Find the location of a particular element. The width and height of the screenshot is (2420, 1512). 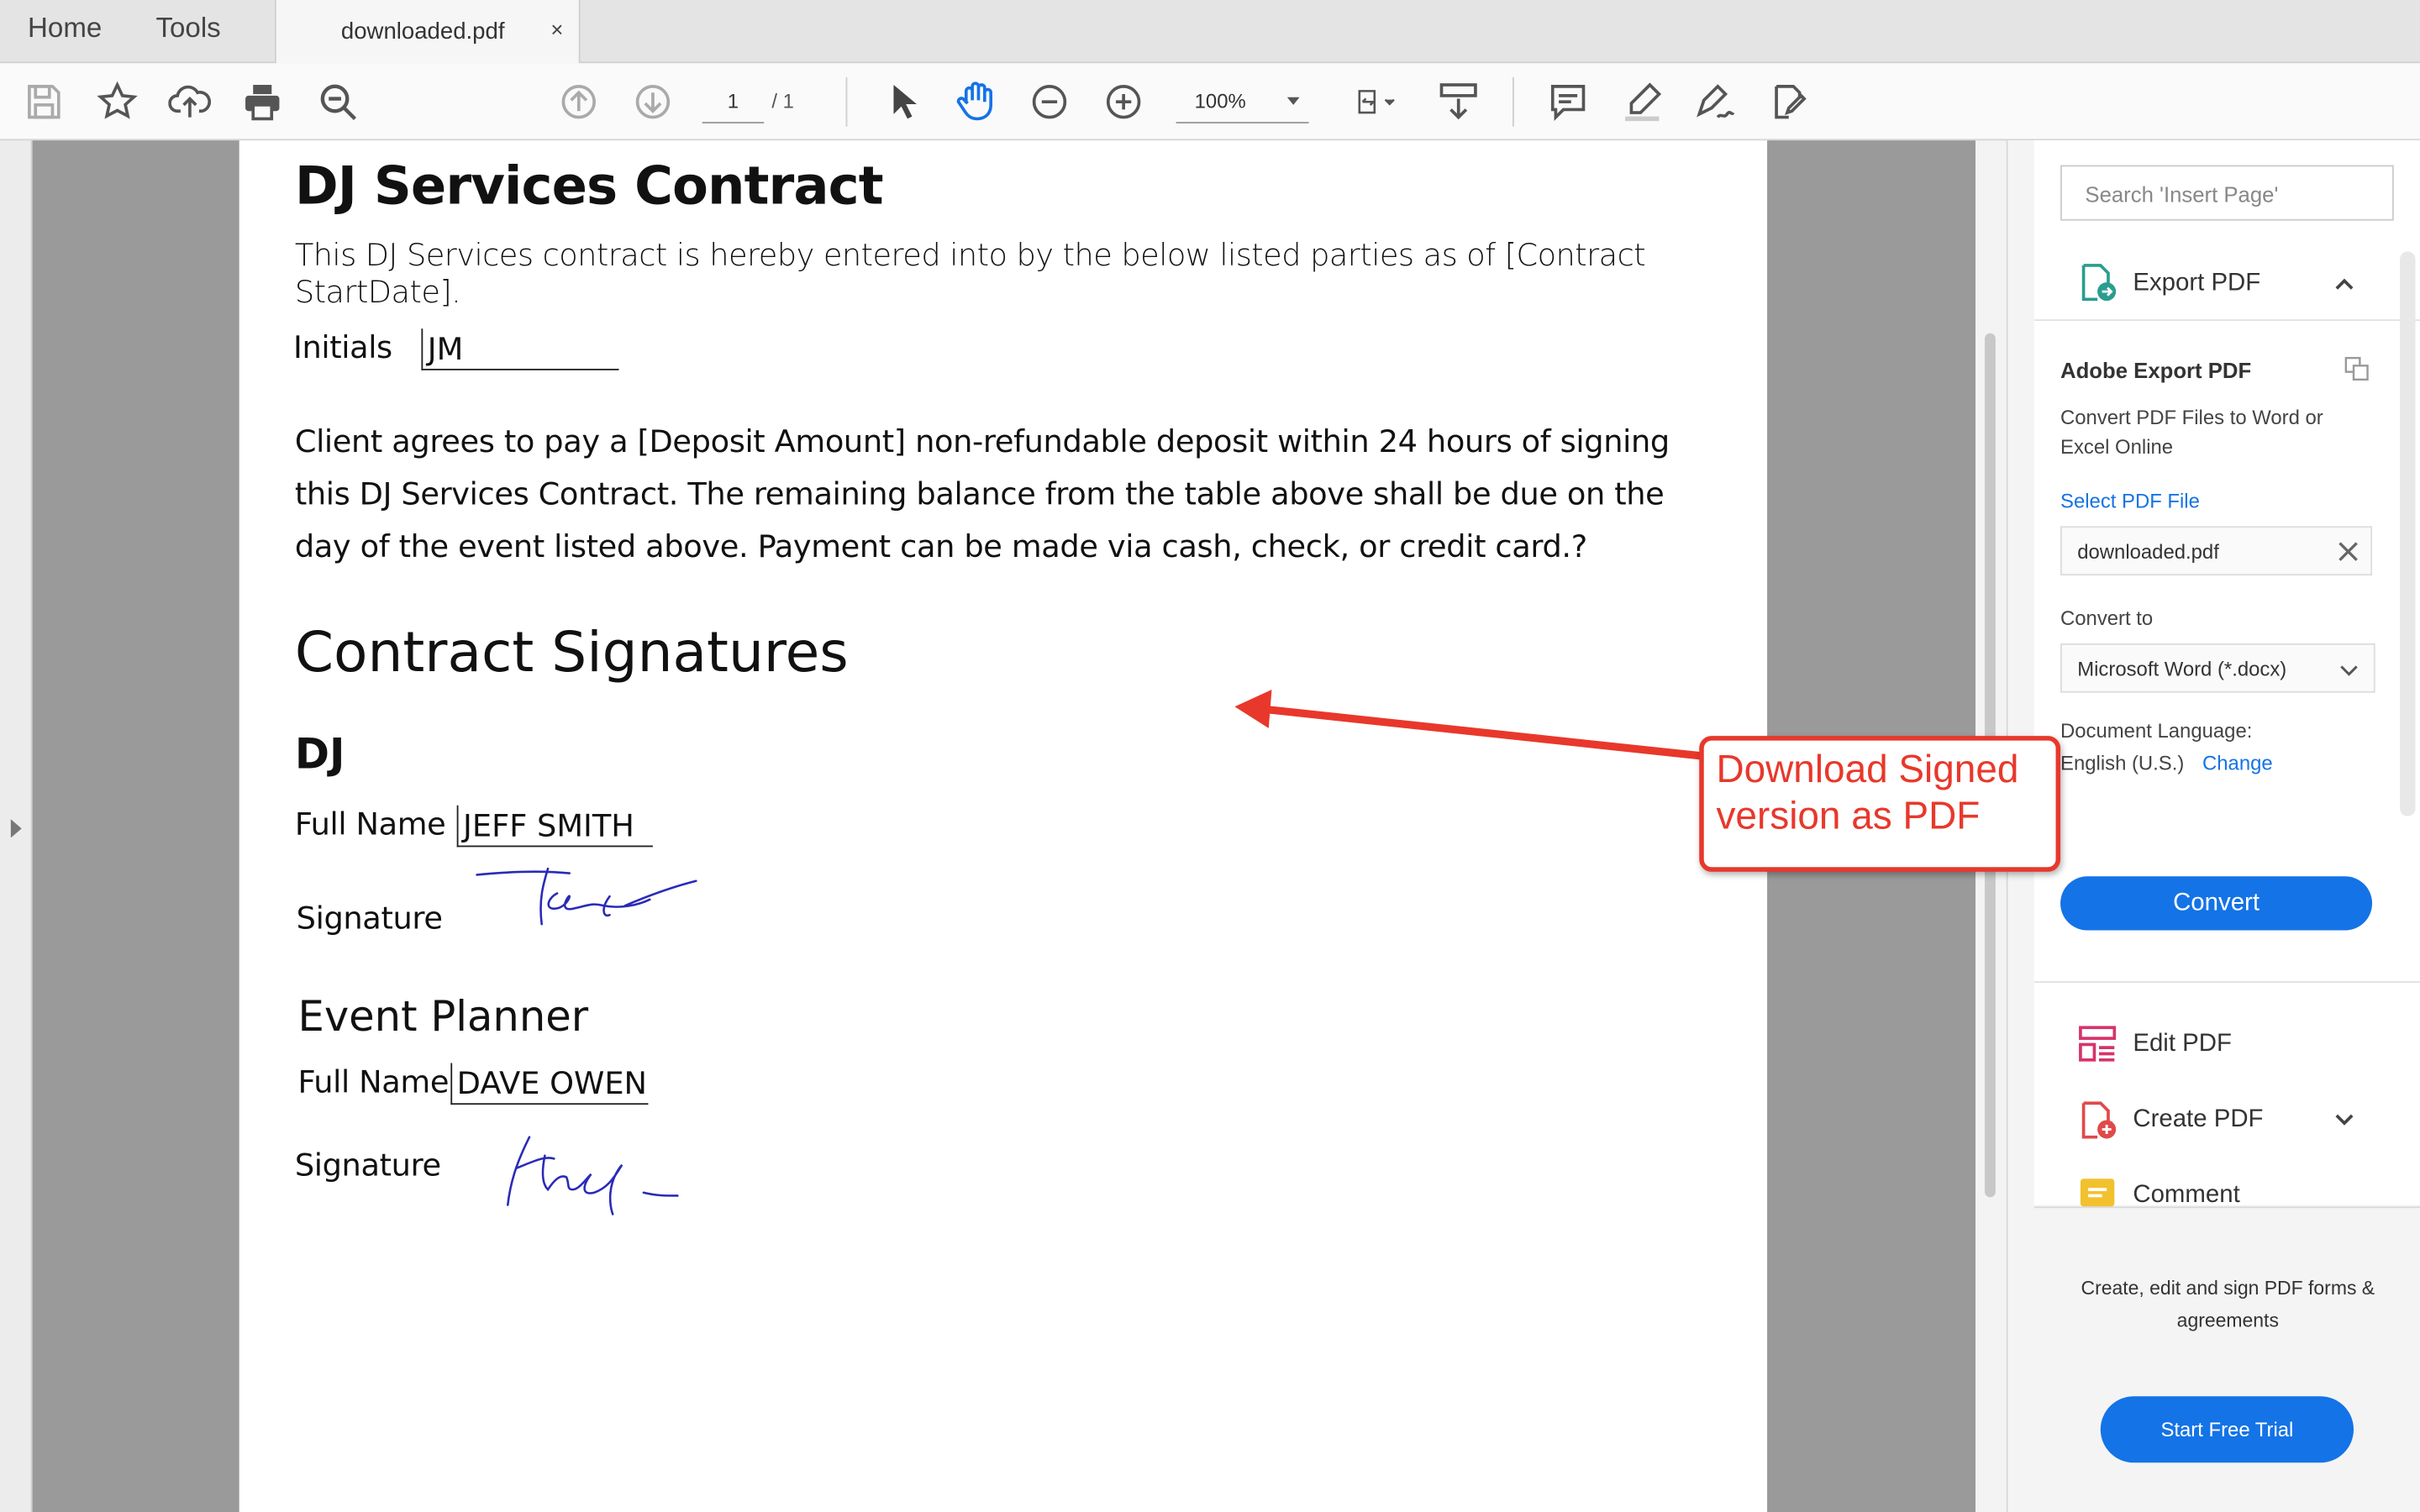

zoom-out-icon is located at coordinates (1049, 102).